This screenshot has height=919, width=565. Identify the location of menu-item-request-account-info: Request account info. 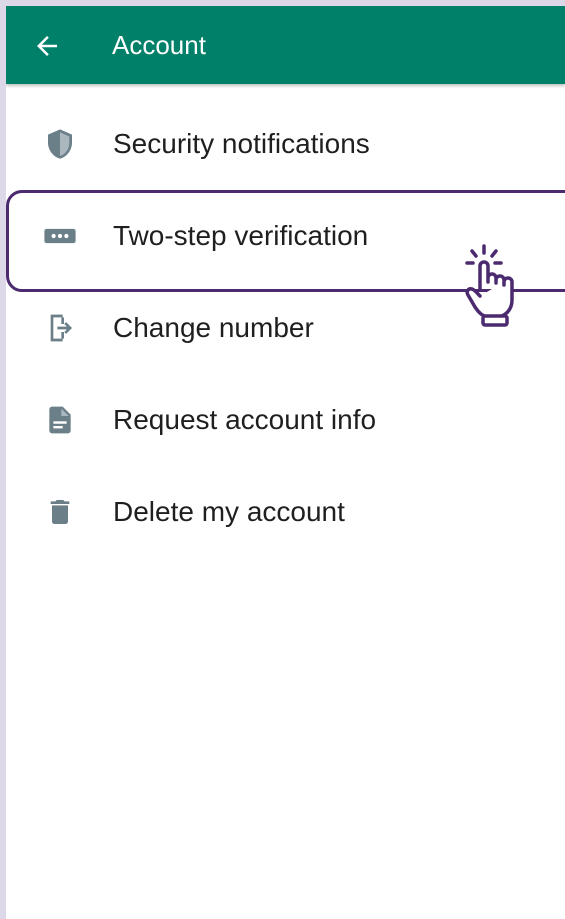
(285, 420).